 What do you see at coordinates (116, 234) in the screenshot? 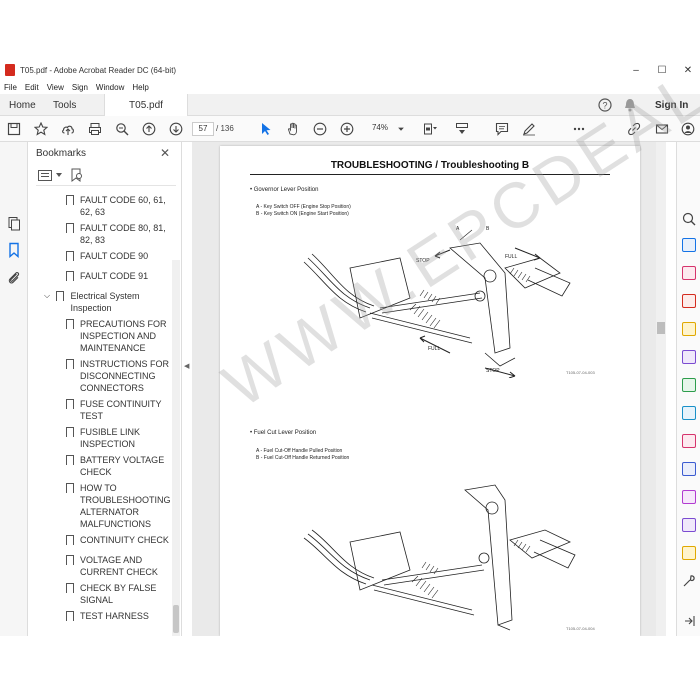
I see `bookmark-item: FAULT CODE 80, 81, 82, 83` at bounding box center [116, 234].